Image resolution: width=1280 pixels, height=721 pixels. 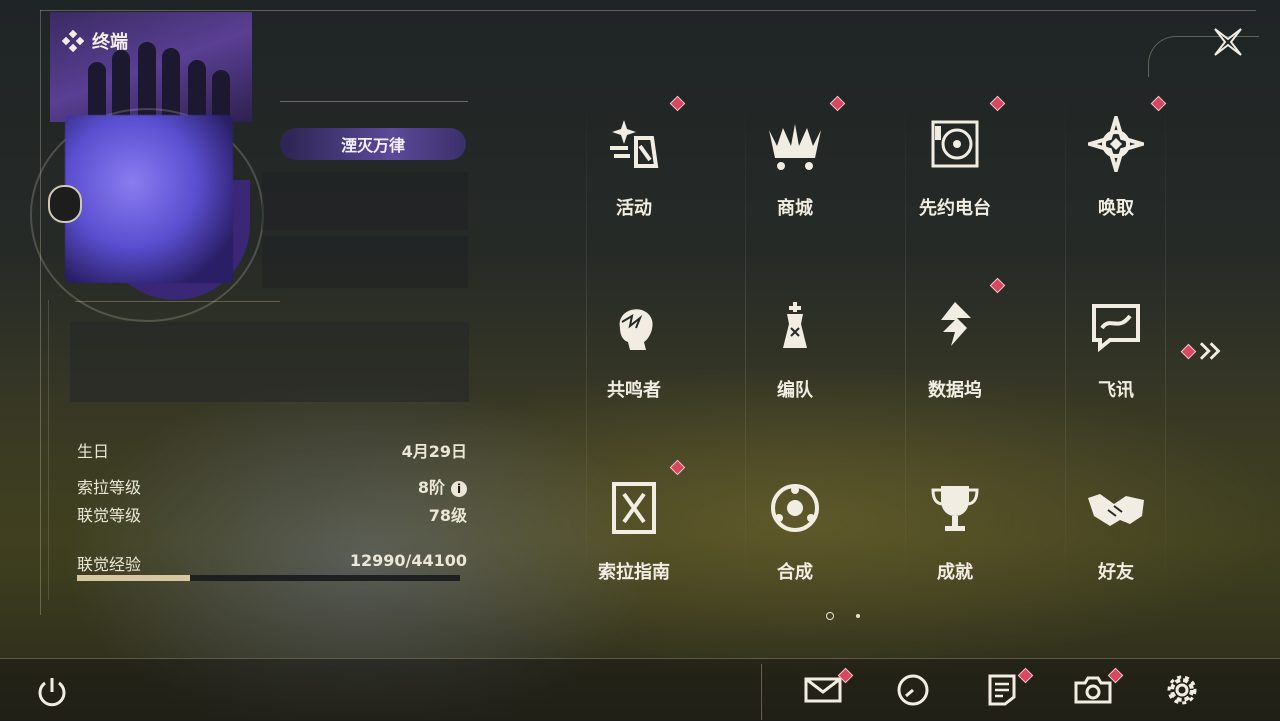 I want to click on close-button, so click(x=1228, y=42).